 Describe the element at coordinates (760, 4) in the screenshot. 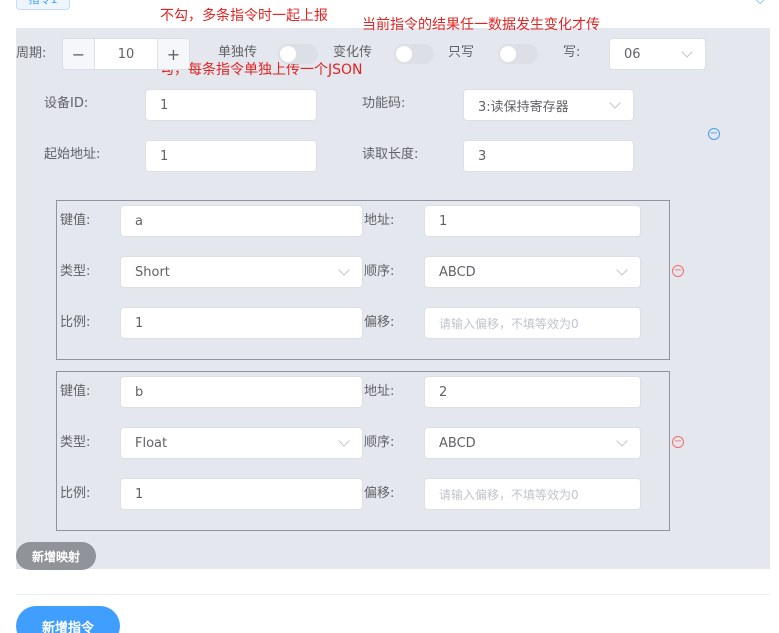

I see `chevron-down-icon: ⌵` at that location.